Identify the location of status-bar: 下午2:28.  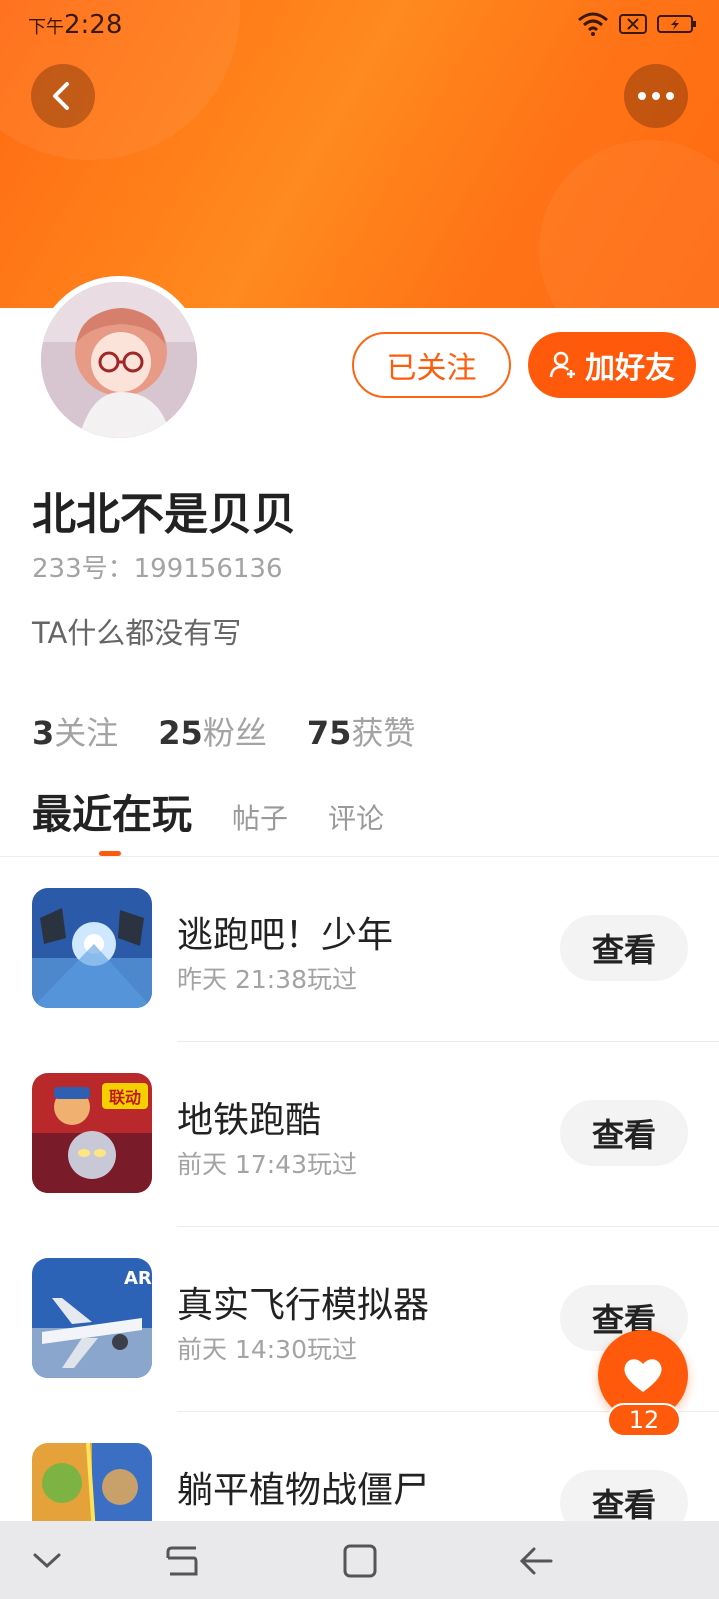
(359, 25).